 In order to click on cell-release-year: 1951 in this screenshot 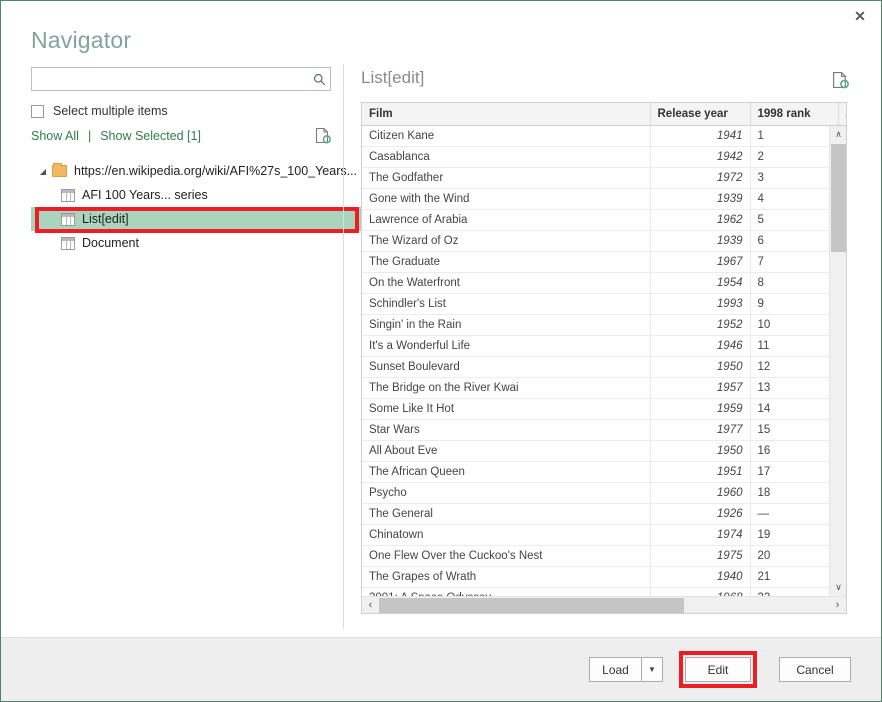, I will do `click(700, 472)`.